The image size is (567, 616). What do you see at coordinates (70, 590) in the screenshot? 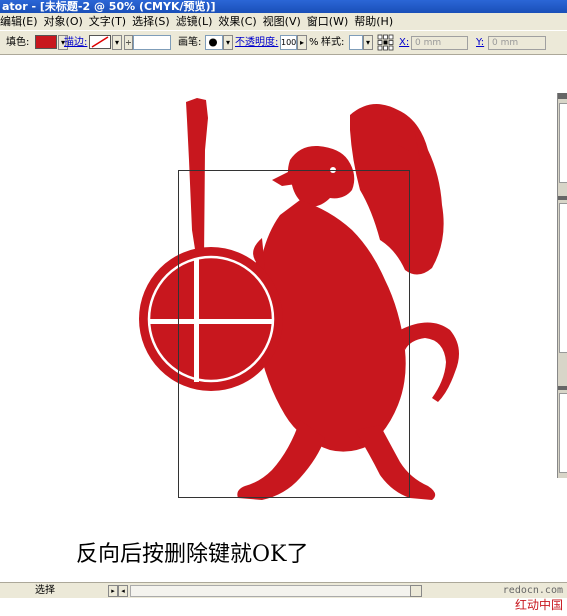
I see `status-tool-mode: 选择` at bounding box center [70, 590].